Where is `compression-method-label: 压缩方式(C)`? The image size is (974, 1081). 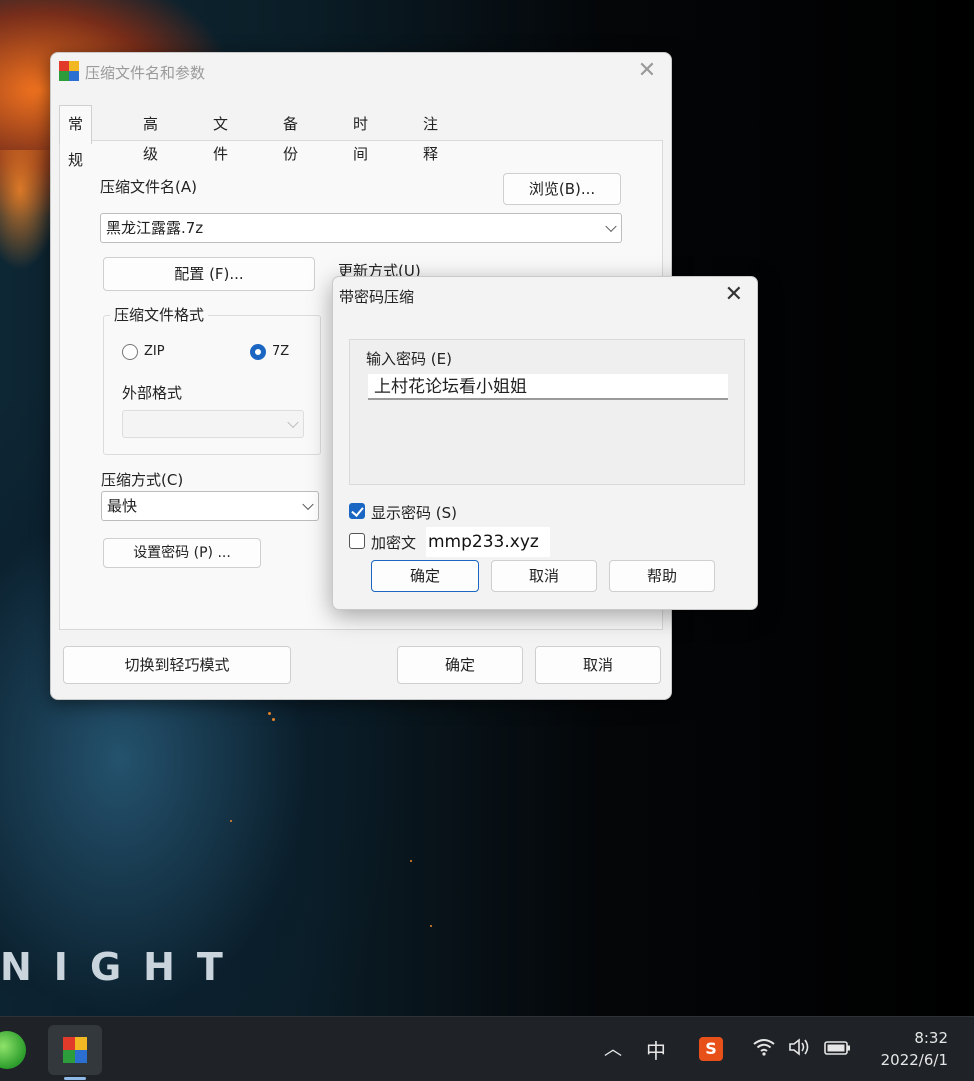
compression-method-label: 压缩方式(C) is located at coordinates (142, 480).